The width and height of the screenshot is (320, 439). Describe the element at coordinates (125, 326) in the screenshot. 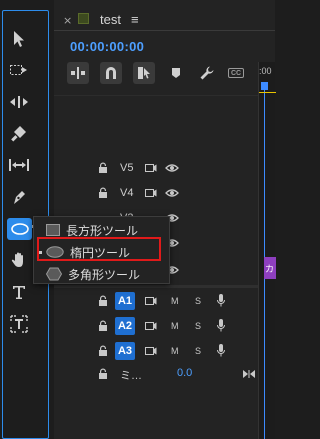

I see `audio-target-a2: A2` at that location.